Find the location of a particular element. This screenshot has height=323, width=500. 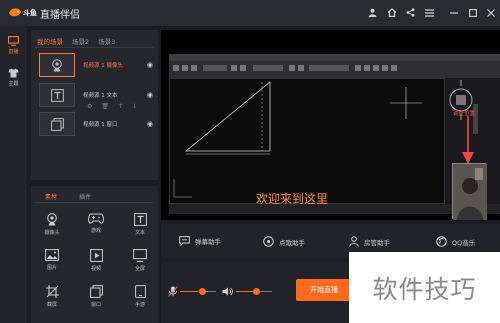

app-logo: 斗鱼 is located at coordinates (23, 12).